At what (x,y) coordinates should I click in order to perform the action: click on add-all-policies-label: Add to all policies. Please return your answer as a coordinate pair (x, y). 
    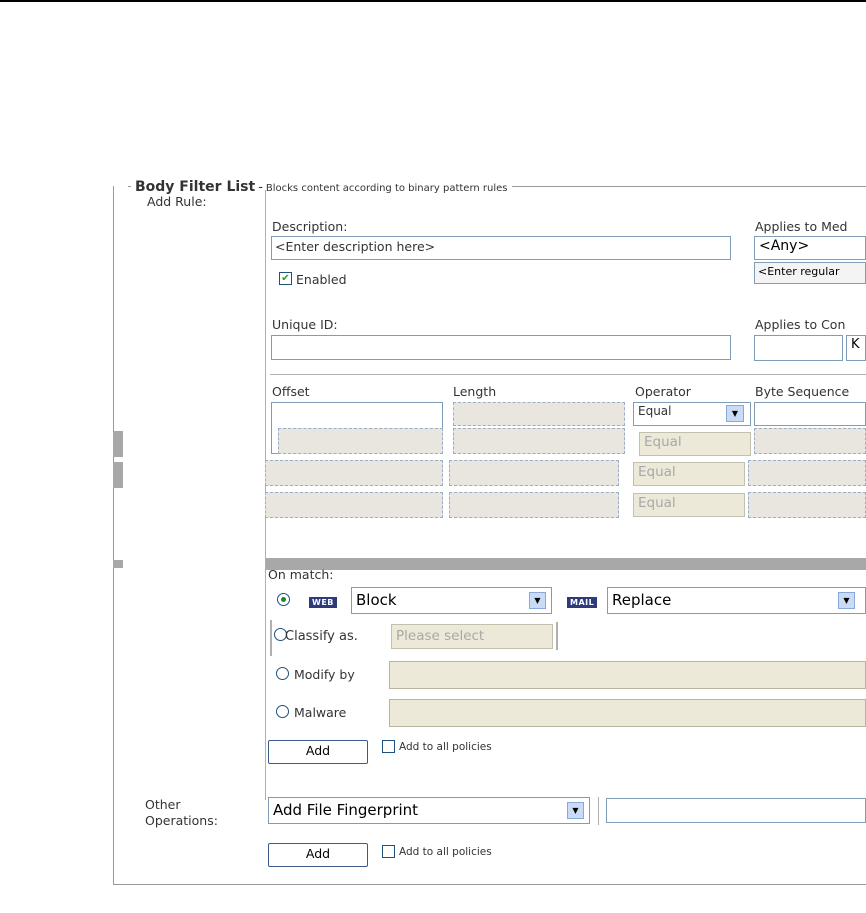
    Looking at the image, I should click on (445, 747).